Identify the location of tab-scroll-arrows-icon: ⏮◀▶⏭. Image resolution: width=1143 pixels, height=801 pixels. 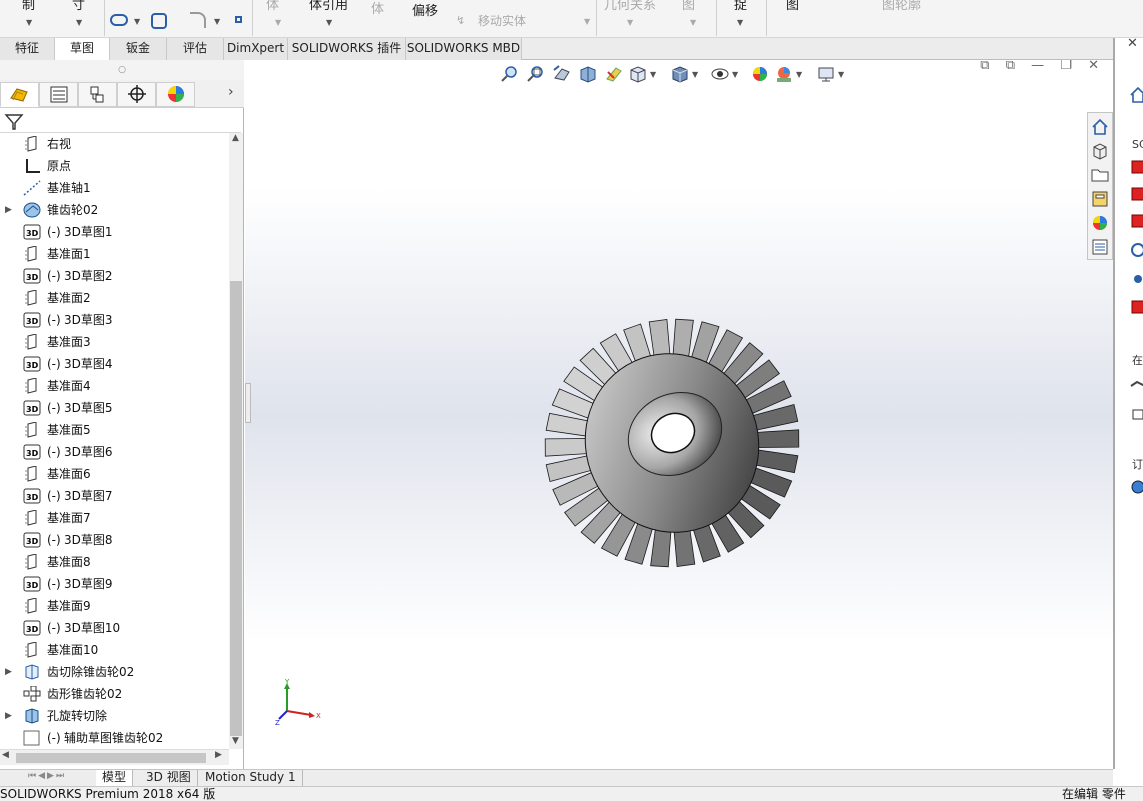
(47, 776).